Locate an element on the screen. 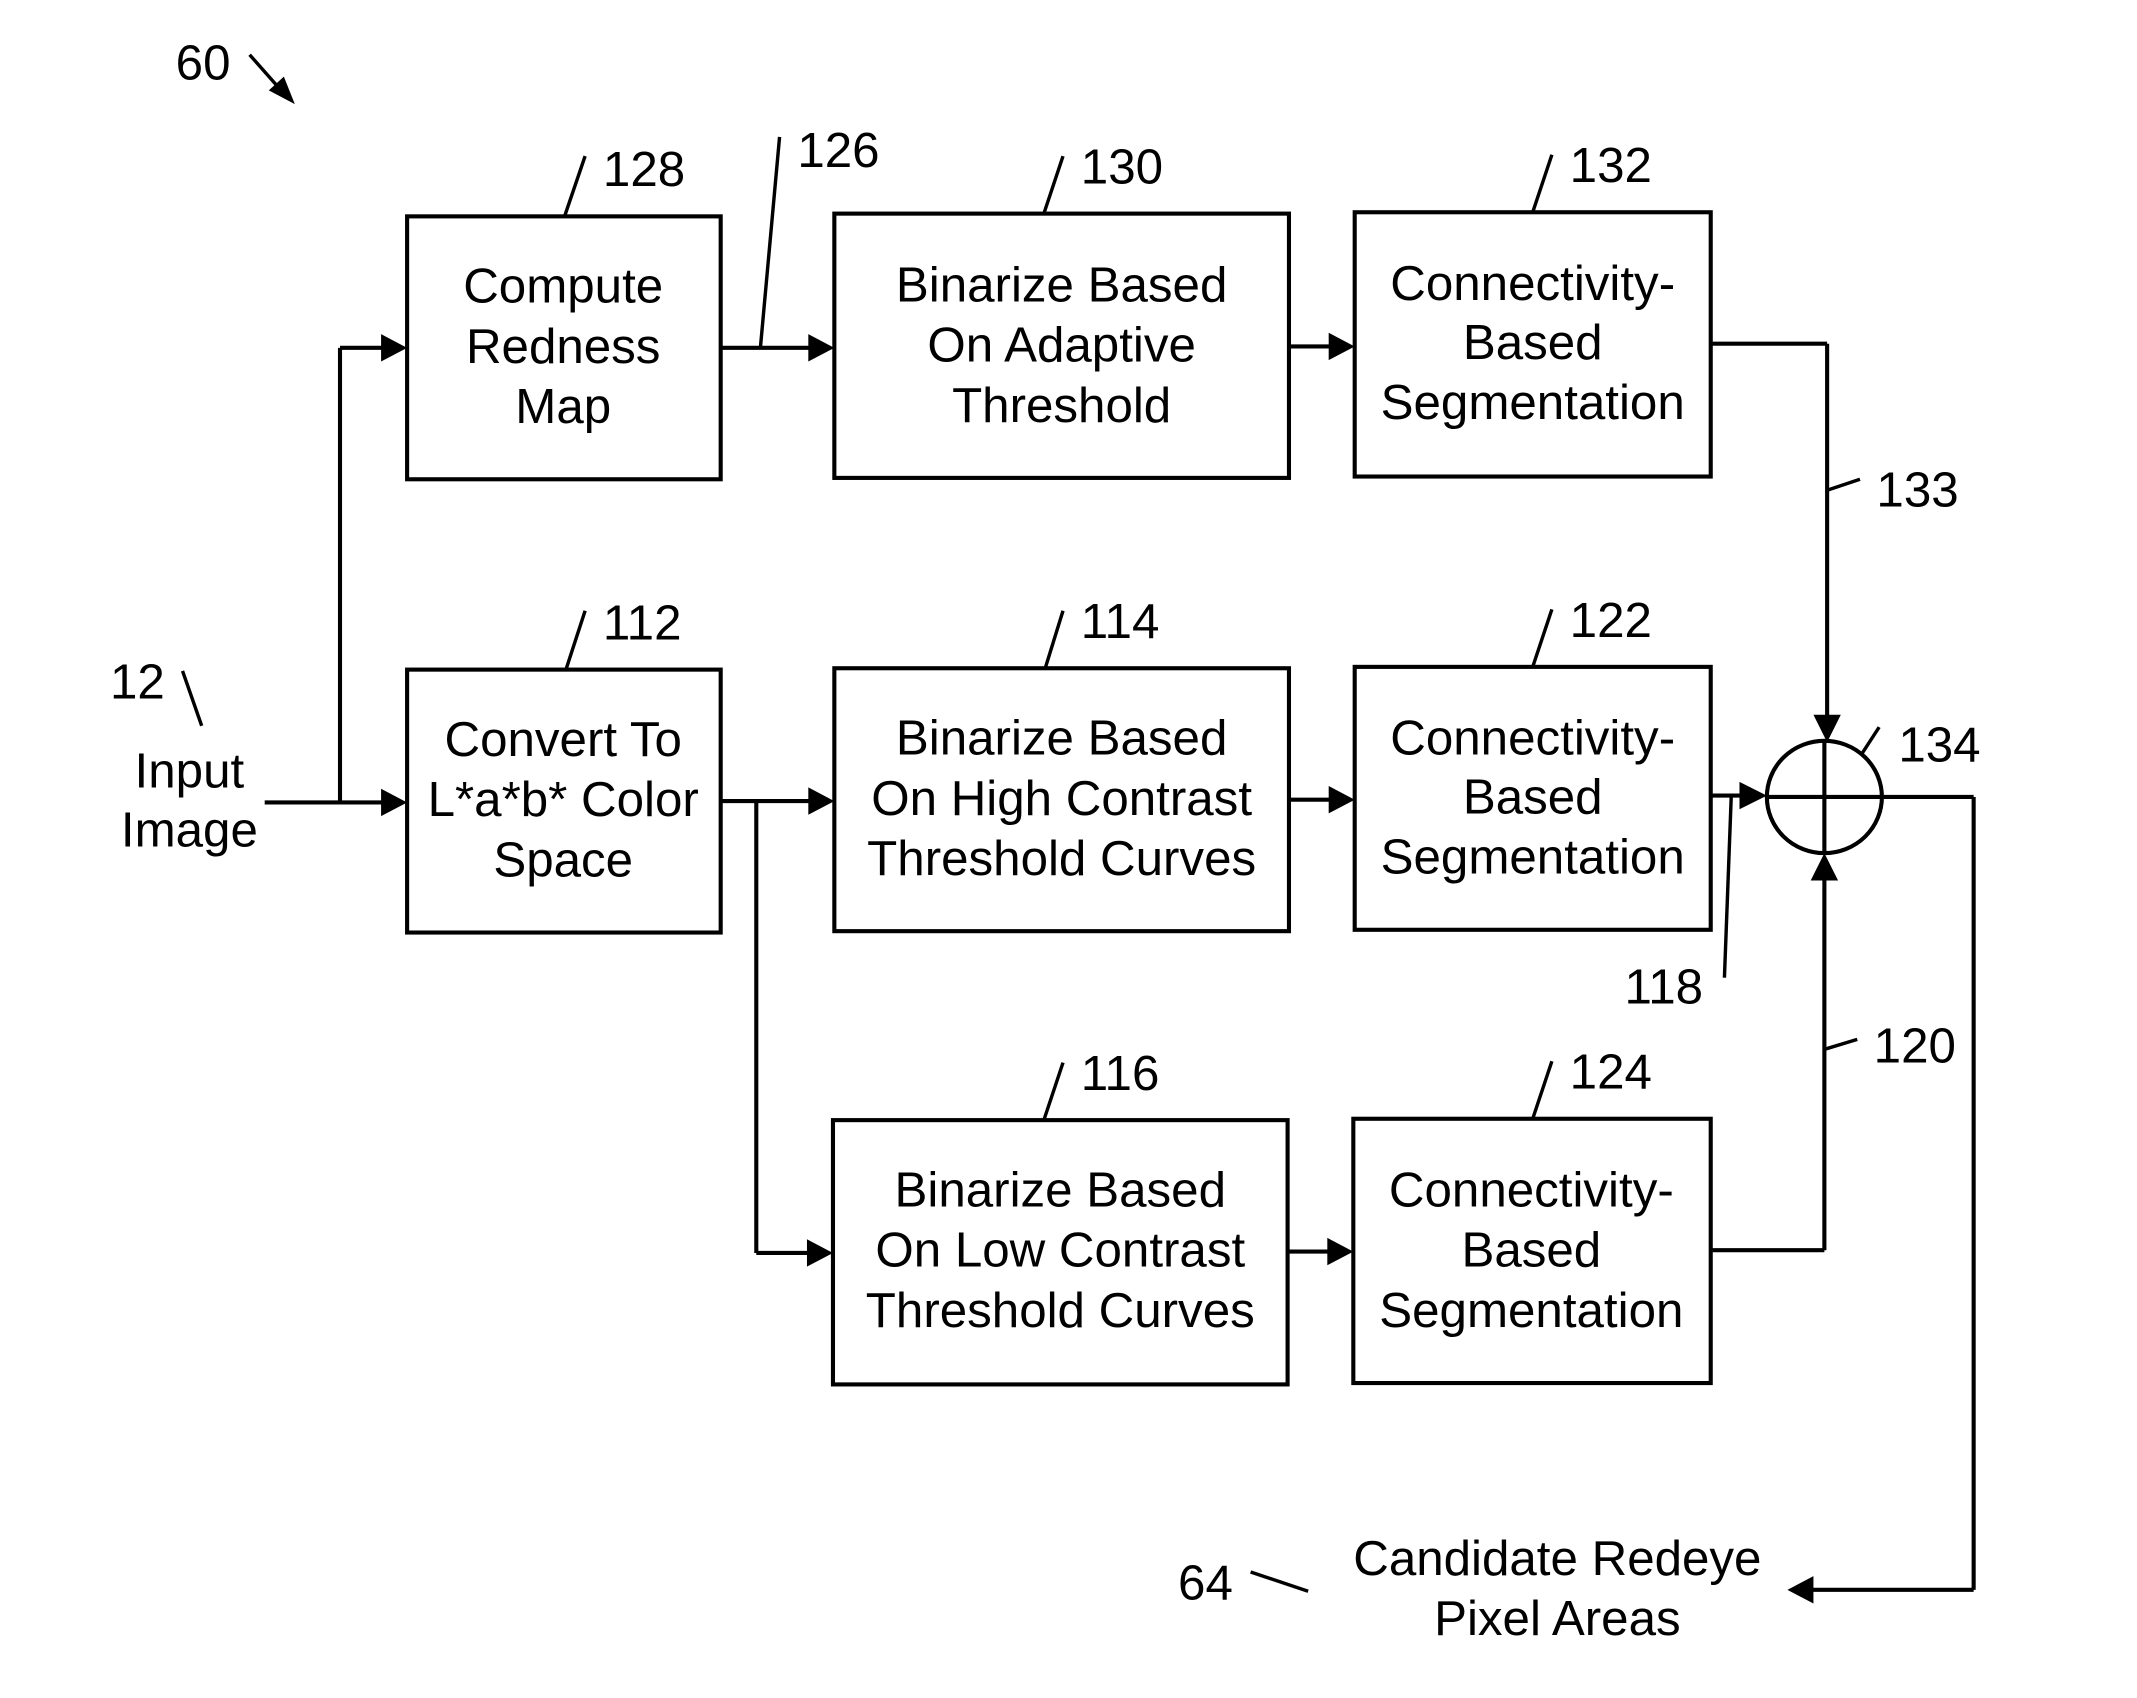 The image size is (2137, 1698). block-connectivity-segmentation-bottom: Connectivity- Based Segmentation is located at coordinates (1532, 1251).